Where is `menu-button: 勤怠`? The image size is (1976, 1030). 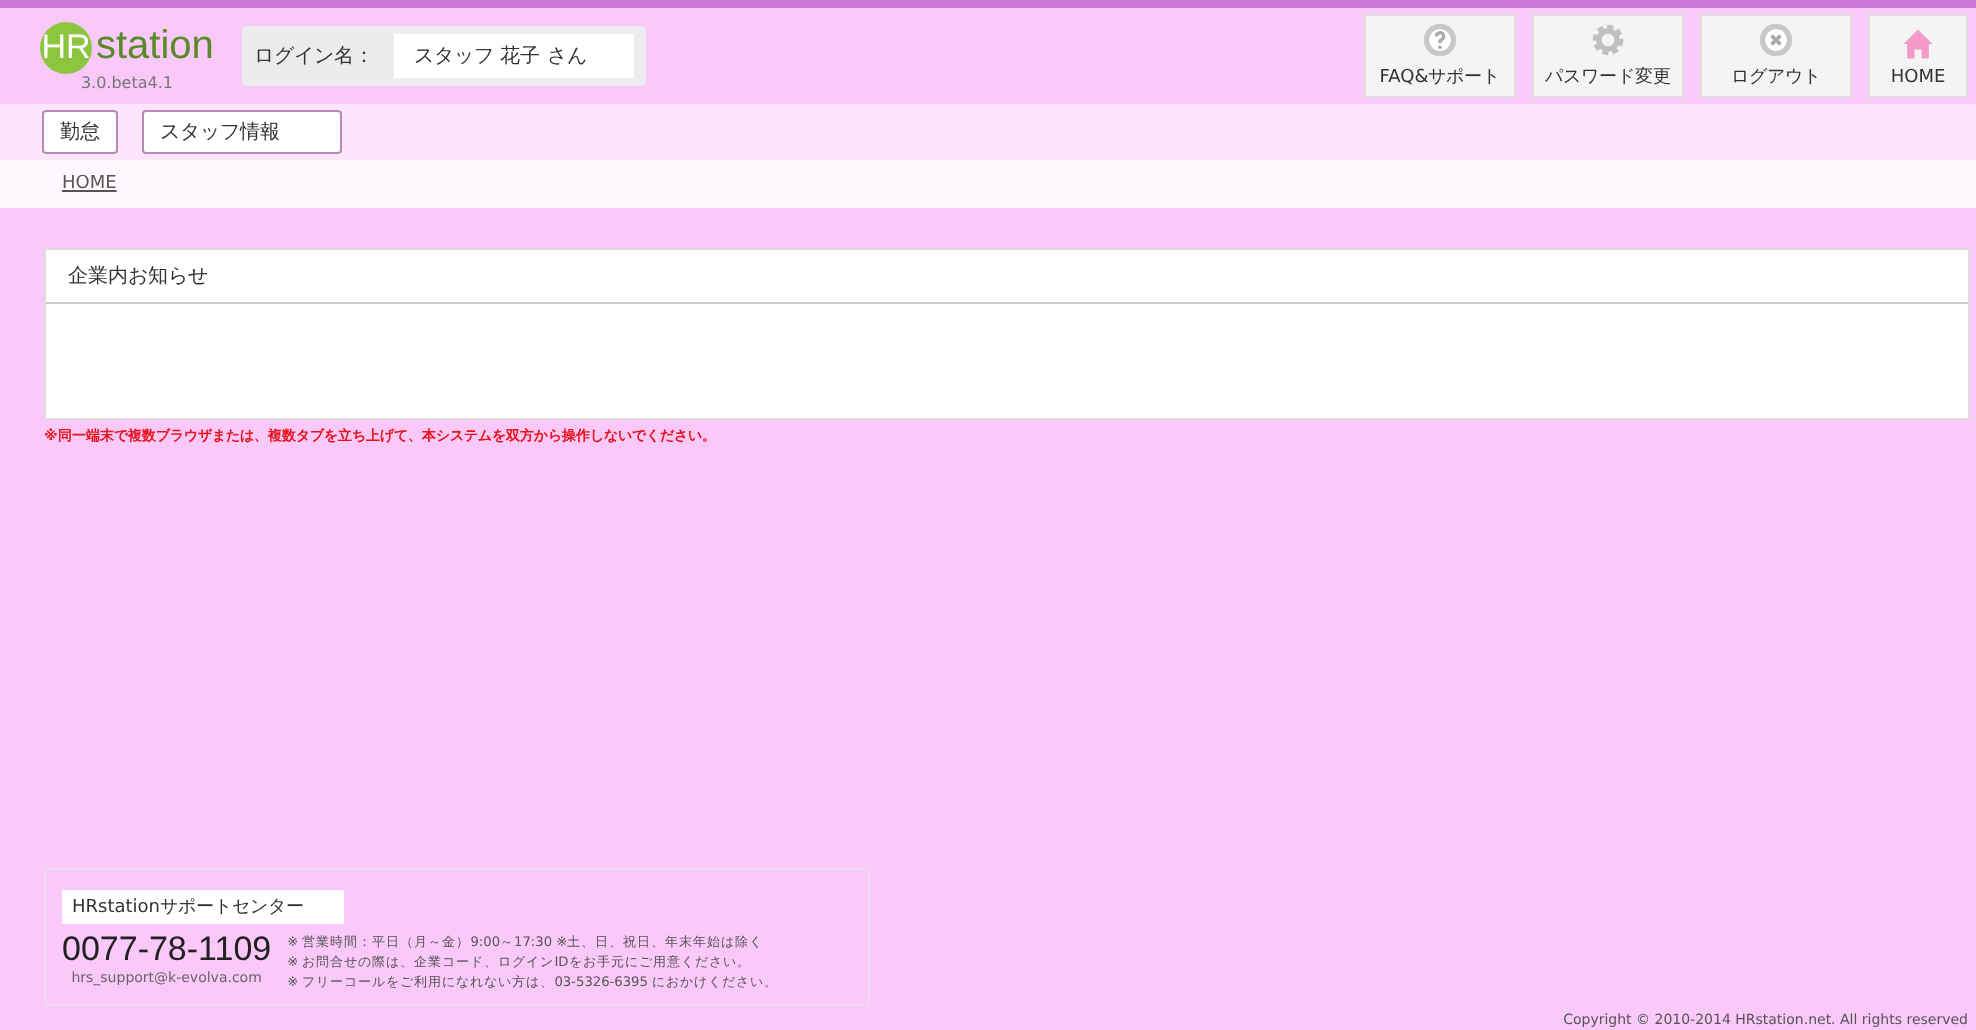
menu-button: 勤怠 is located at coordinates (80, 132).